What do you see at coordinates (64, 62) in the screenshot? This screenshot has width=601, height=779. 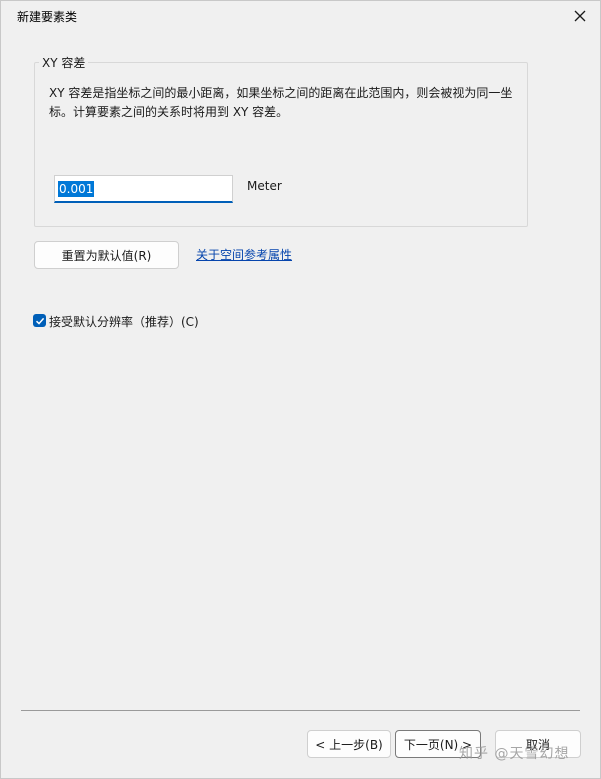 I see `xy-tolerance-group-label: XY 容差` at bounding box center [64, 62].